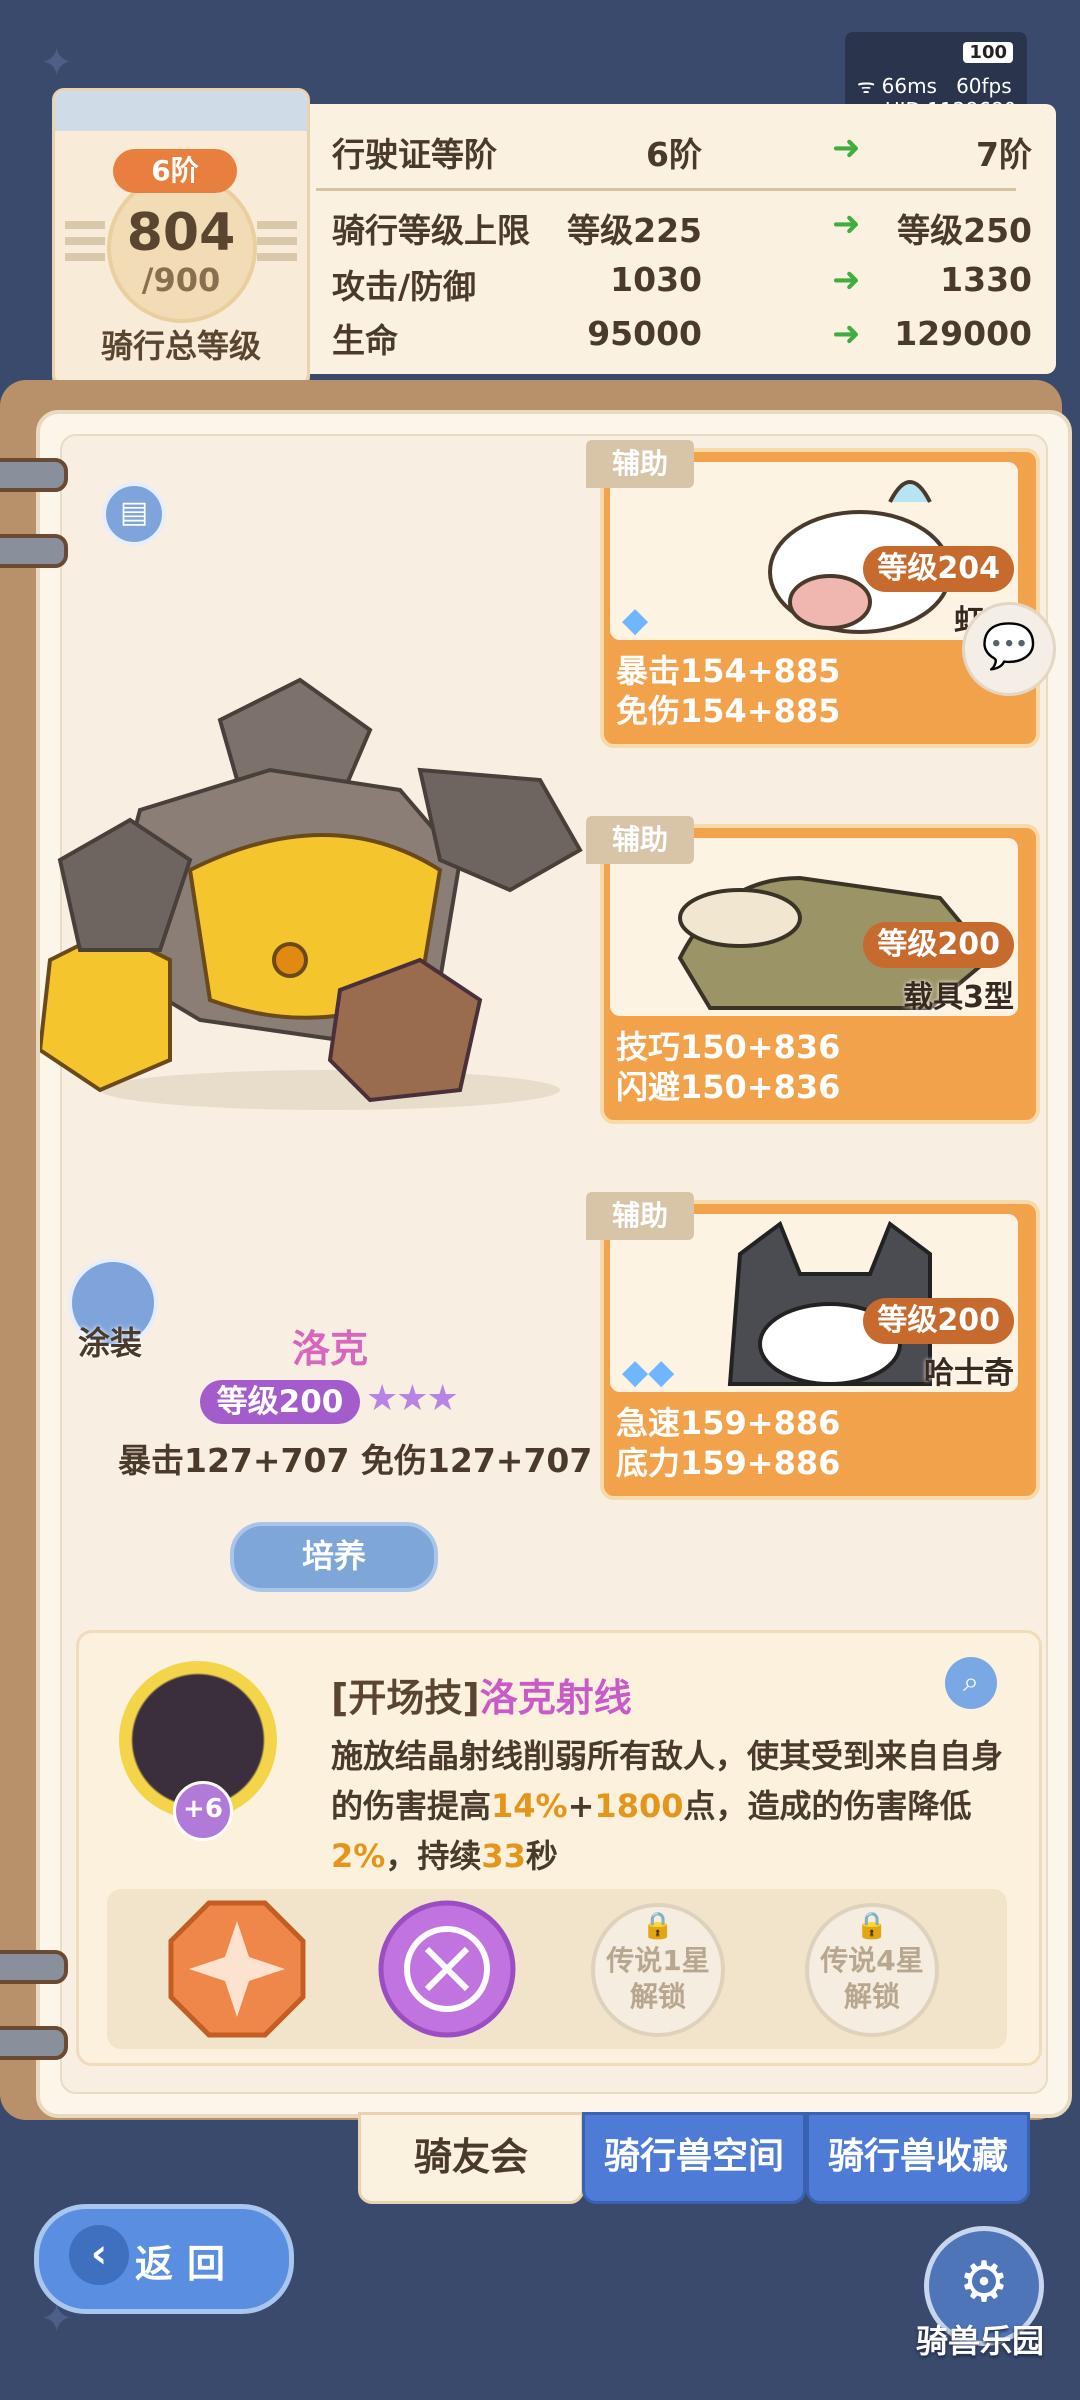 The image size is (1080, 2400). I want to click on rank-badge: 6阶, so click(175, 171).